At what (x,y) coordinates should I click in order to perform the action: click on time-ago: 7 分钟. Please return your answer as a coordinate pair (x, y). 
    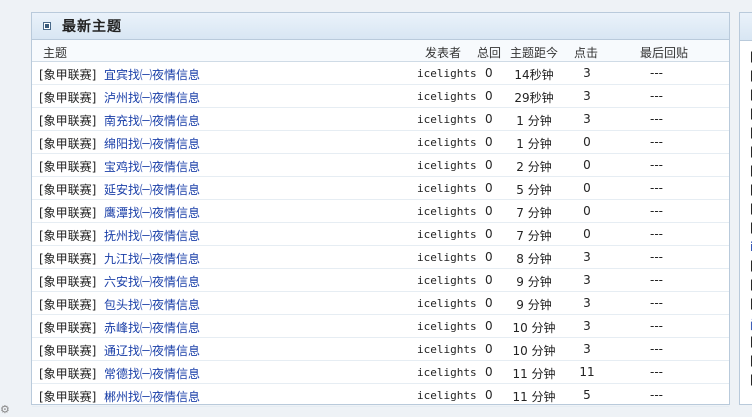
    Looking at the image, I should click on (534, 213).